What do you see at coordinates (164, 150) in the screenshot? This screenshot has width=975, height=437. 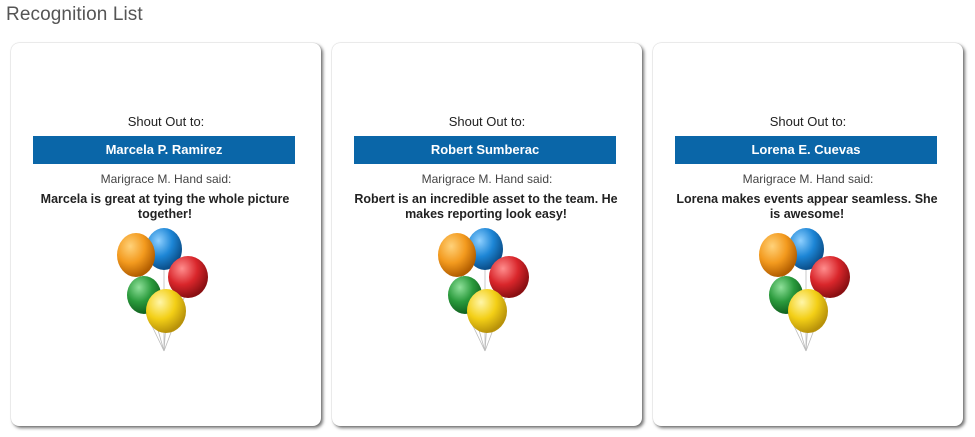 I see `recipient-name: Marcela P. Ramirez` at bounding box center [164, 150].